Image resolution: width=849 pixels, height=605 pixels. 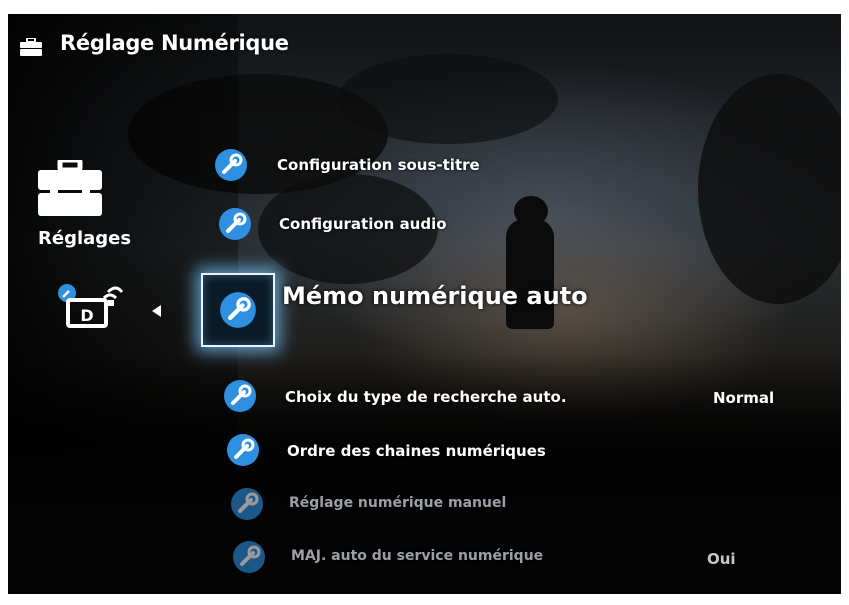 What do you see at coordinates (378, 165) in the screenshot?
I see `menu-item-subtitle-config: Configuration sous-titre` at bounding box center [378, 165].